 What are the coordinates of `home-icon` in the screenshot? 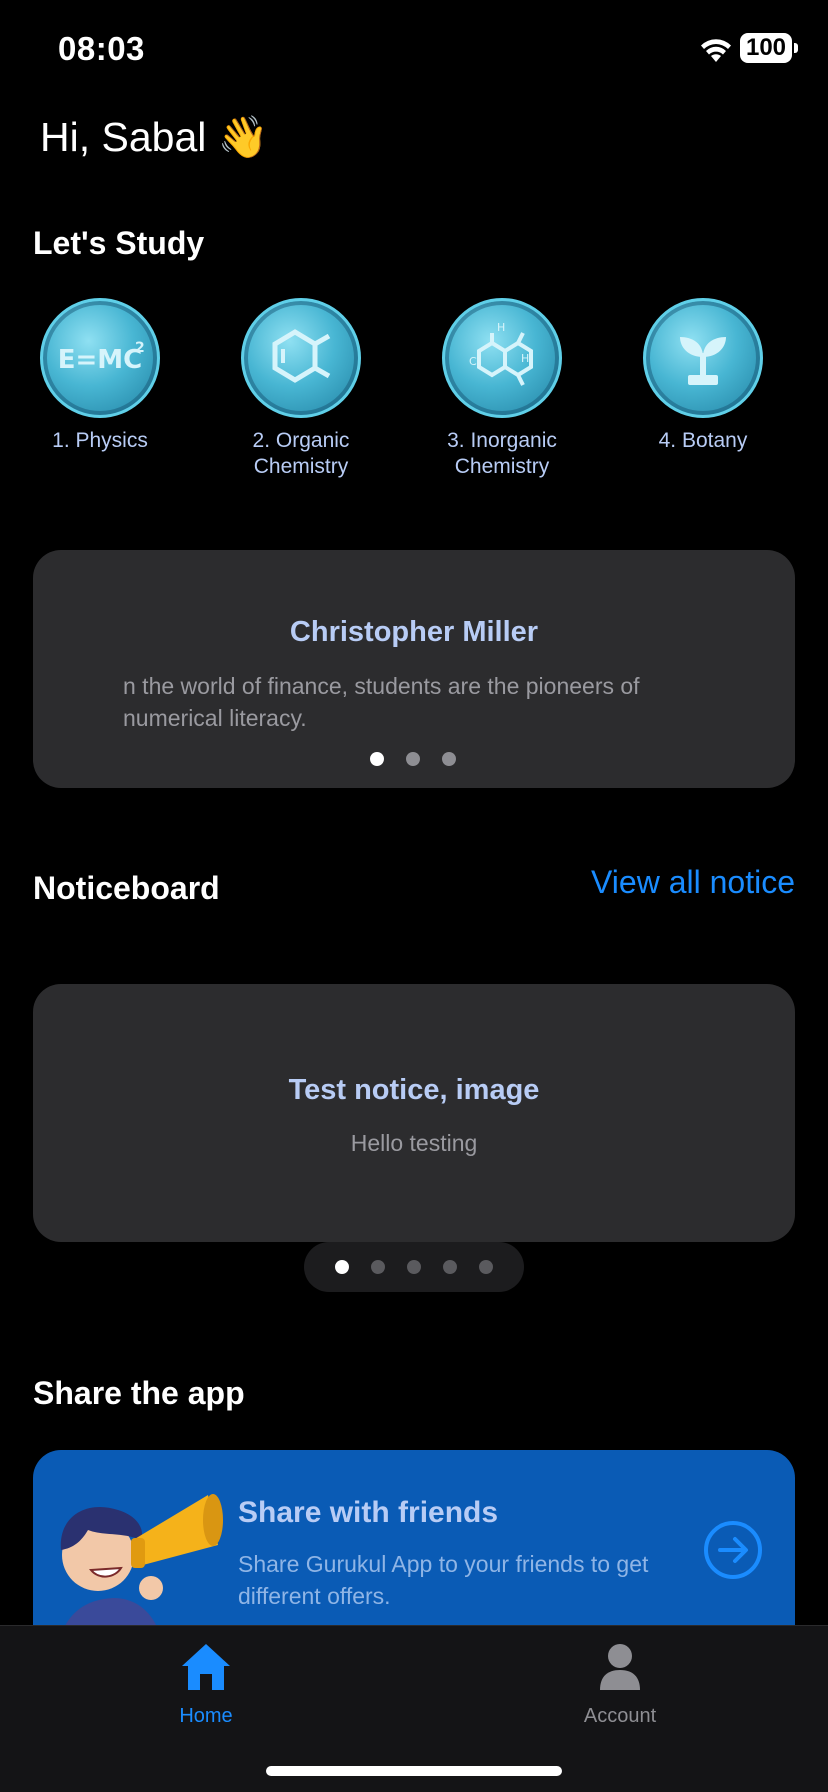 It's located at (206, 1667).